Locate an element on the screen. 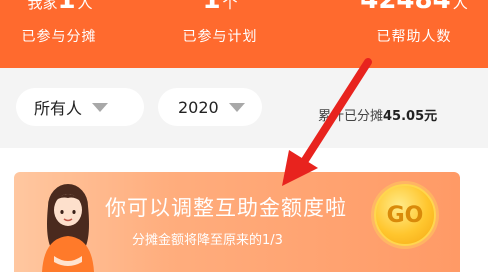 Image resolution: width=488 pixels, height=272 pixels. stat-helped-value: 42484 人 is located at coordinates (414, 7).